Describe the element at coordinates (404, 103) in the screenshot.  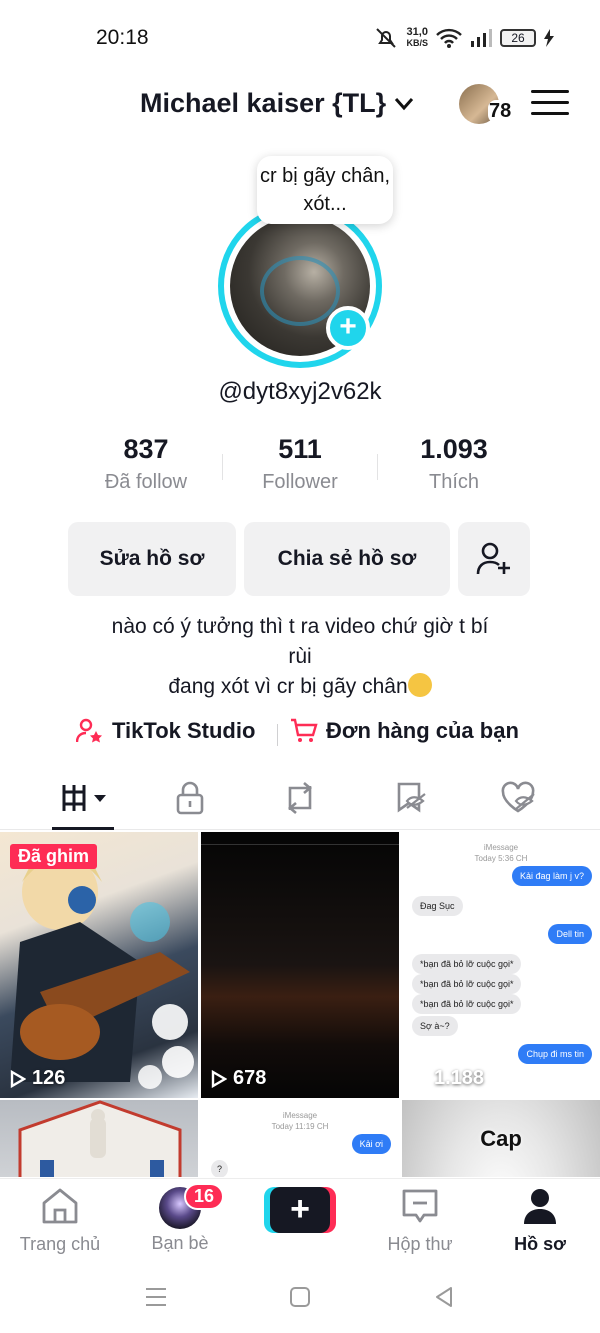
I see `chevron-down-icon` at that location.